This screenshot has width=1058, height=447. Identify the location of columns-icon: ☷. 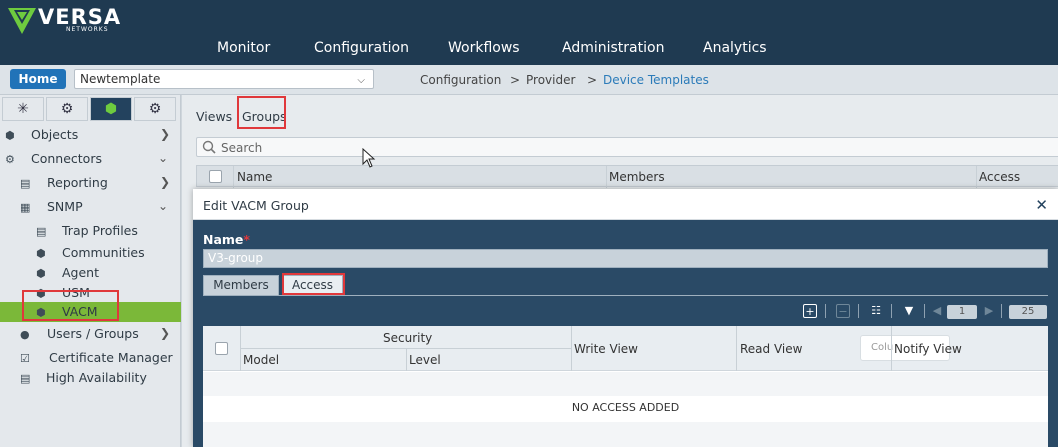
(876, 311).